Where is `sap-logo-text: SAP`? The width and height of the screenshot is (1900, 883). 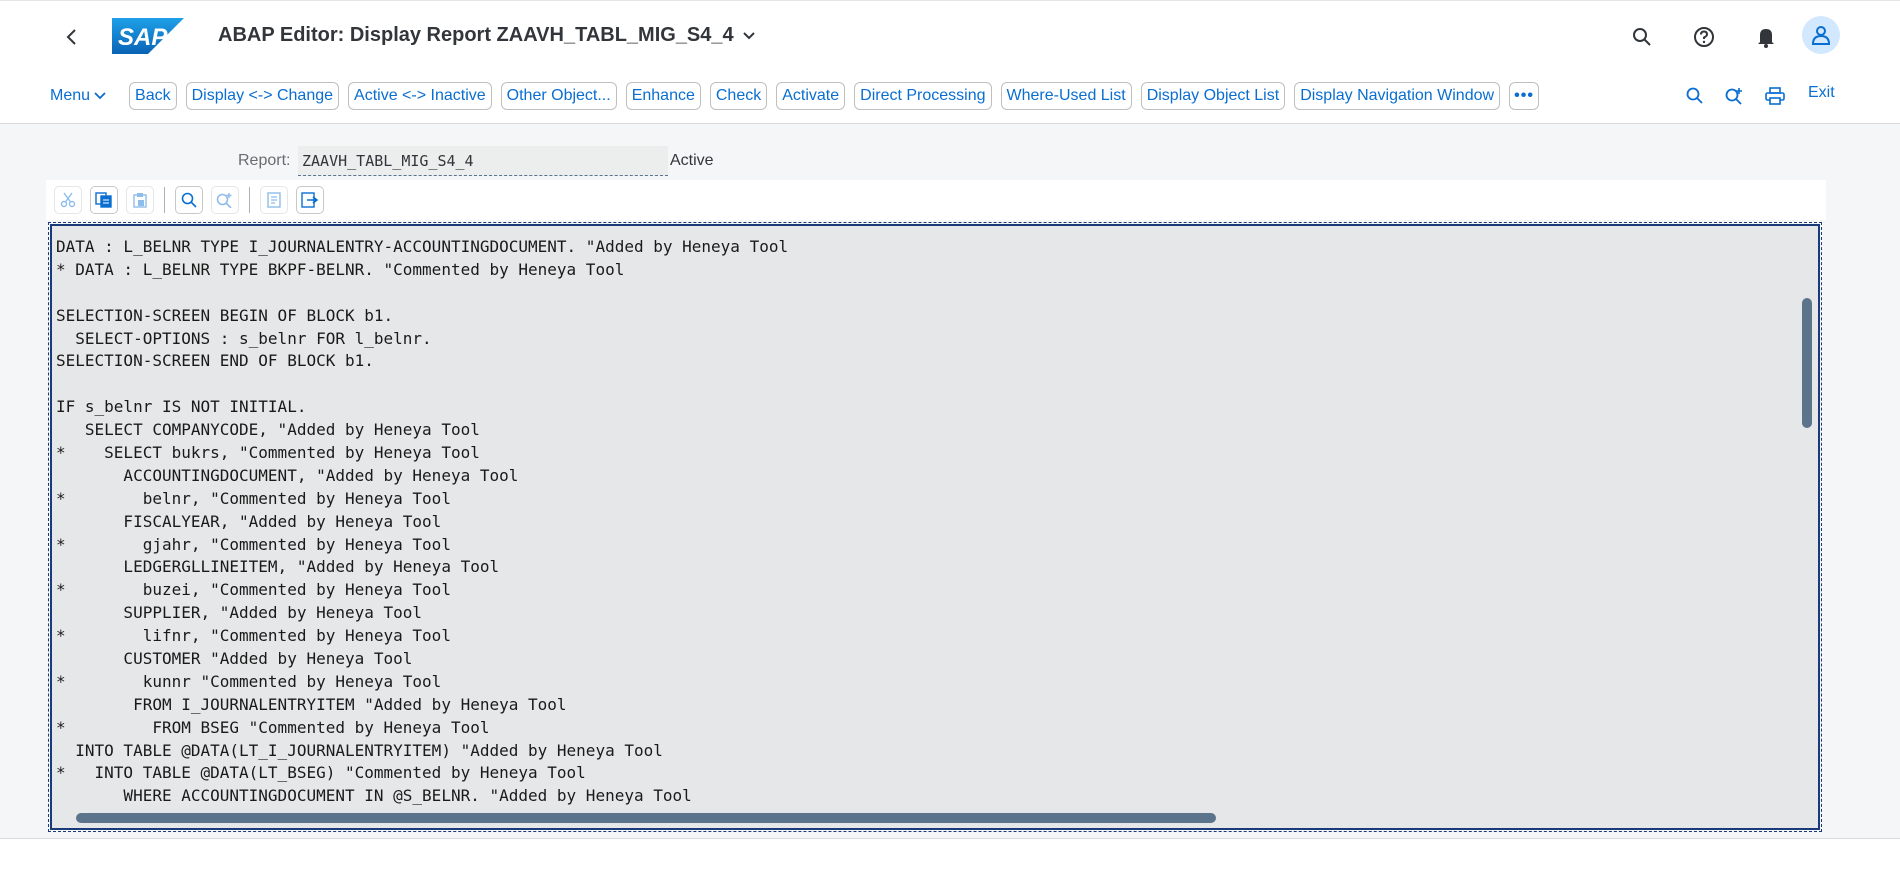
sap-logo-text: SAP is located at coordinates (143, 37).